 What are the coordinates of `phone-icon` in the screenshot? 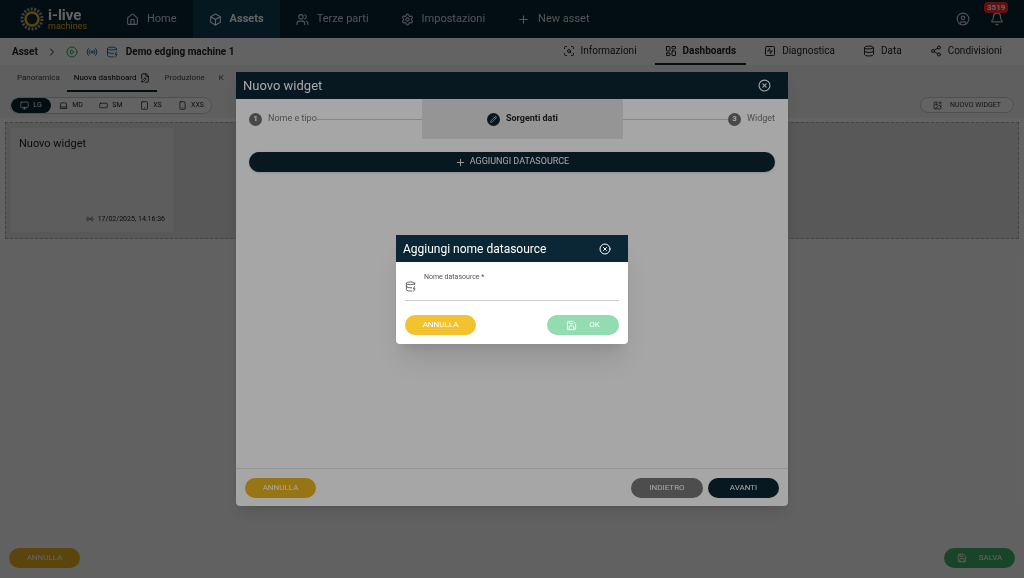 It's located at (183, 105).